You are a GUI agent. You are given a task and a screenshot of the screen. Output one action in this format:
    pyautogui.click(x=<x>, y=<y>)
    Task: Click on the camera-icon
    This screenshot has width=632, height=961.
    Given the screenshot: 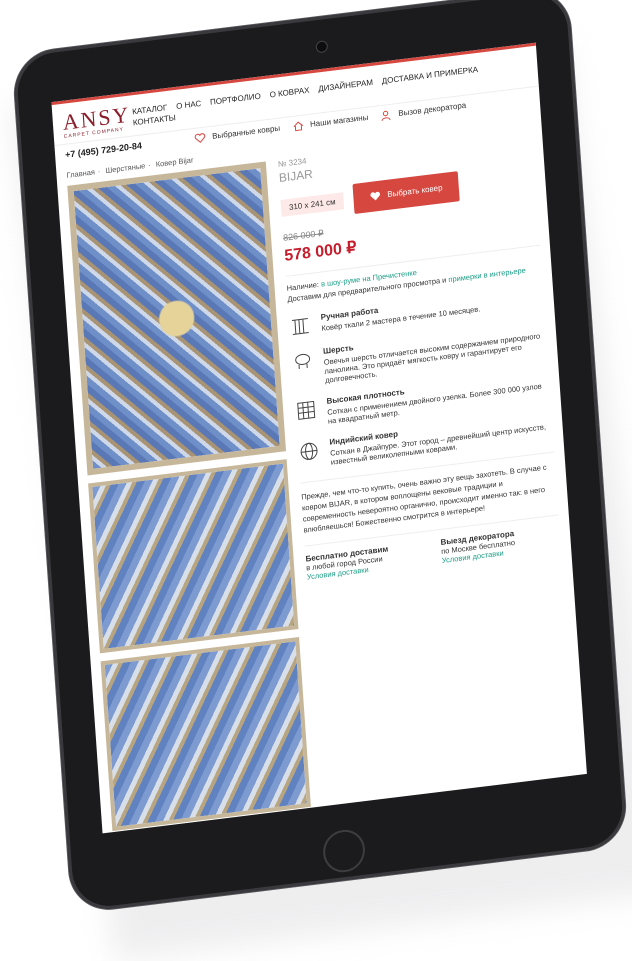 What is the action you would take?
    pyautogui.click(x=322, y=47)
    